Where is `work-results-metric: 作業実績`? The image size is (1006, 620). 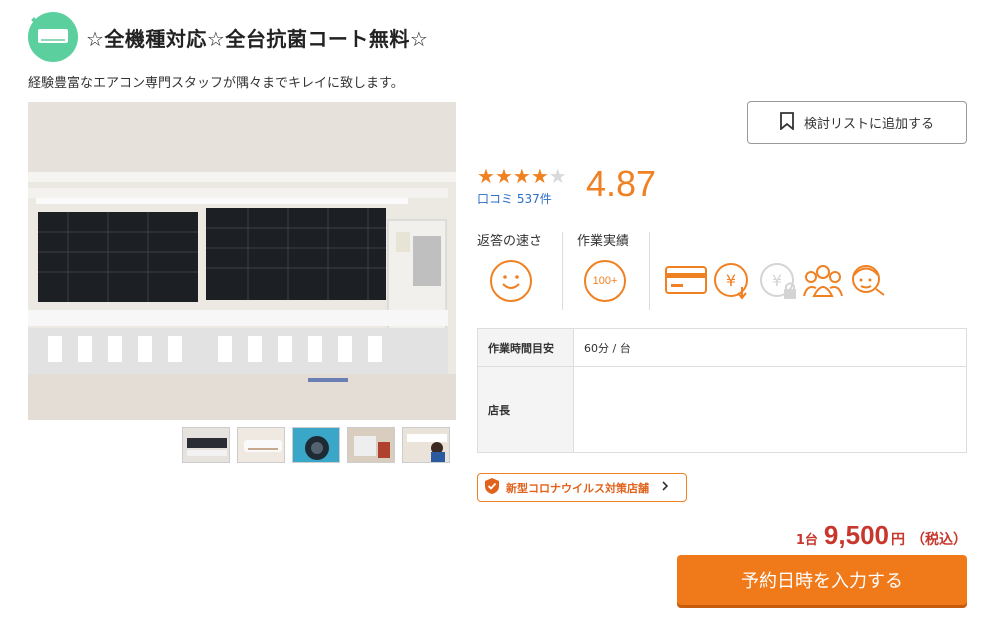 work-results-metric: 作業実績 is located at coordinates (603, 239).